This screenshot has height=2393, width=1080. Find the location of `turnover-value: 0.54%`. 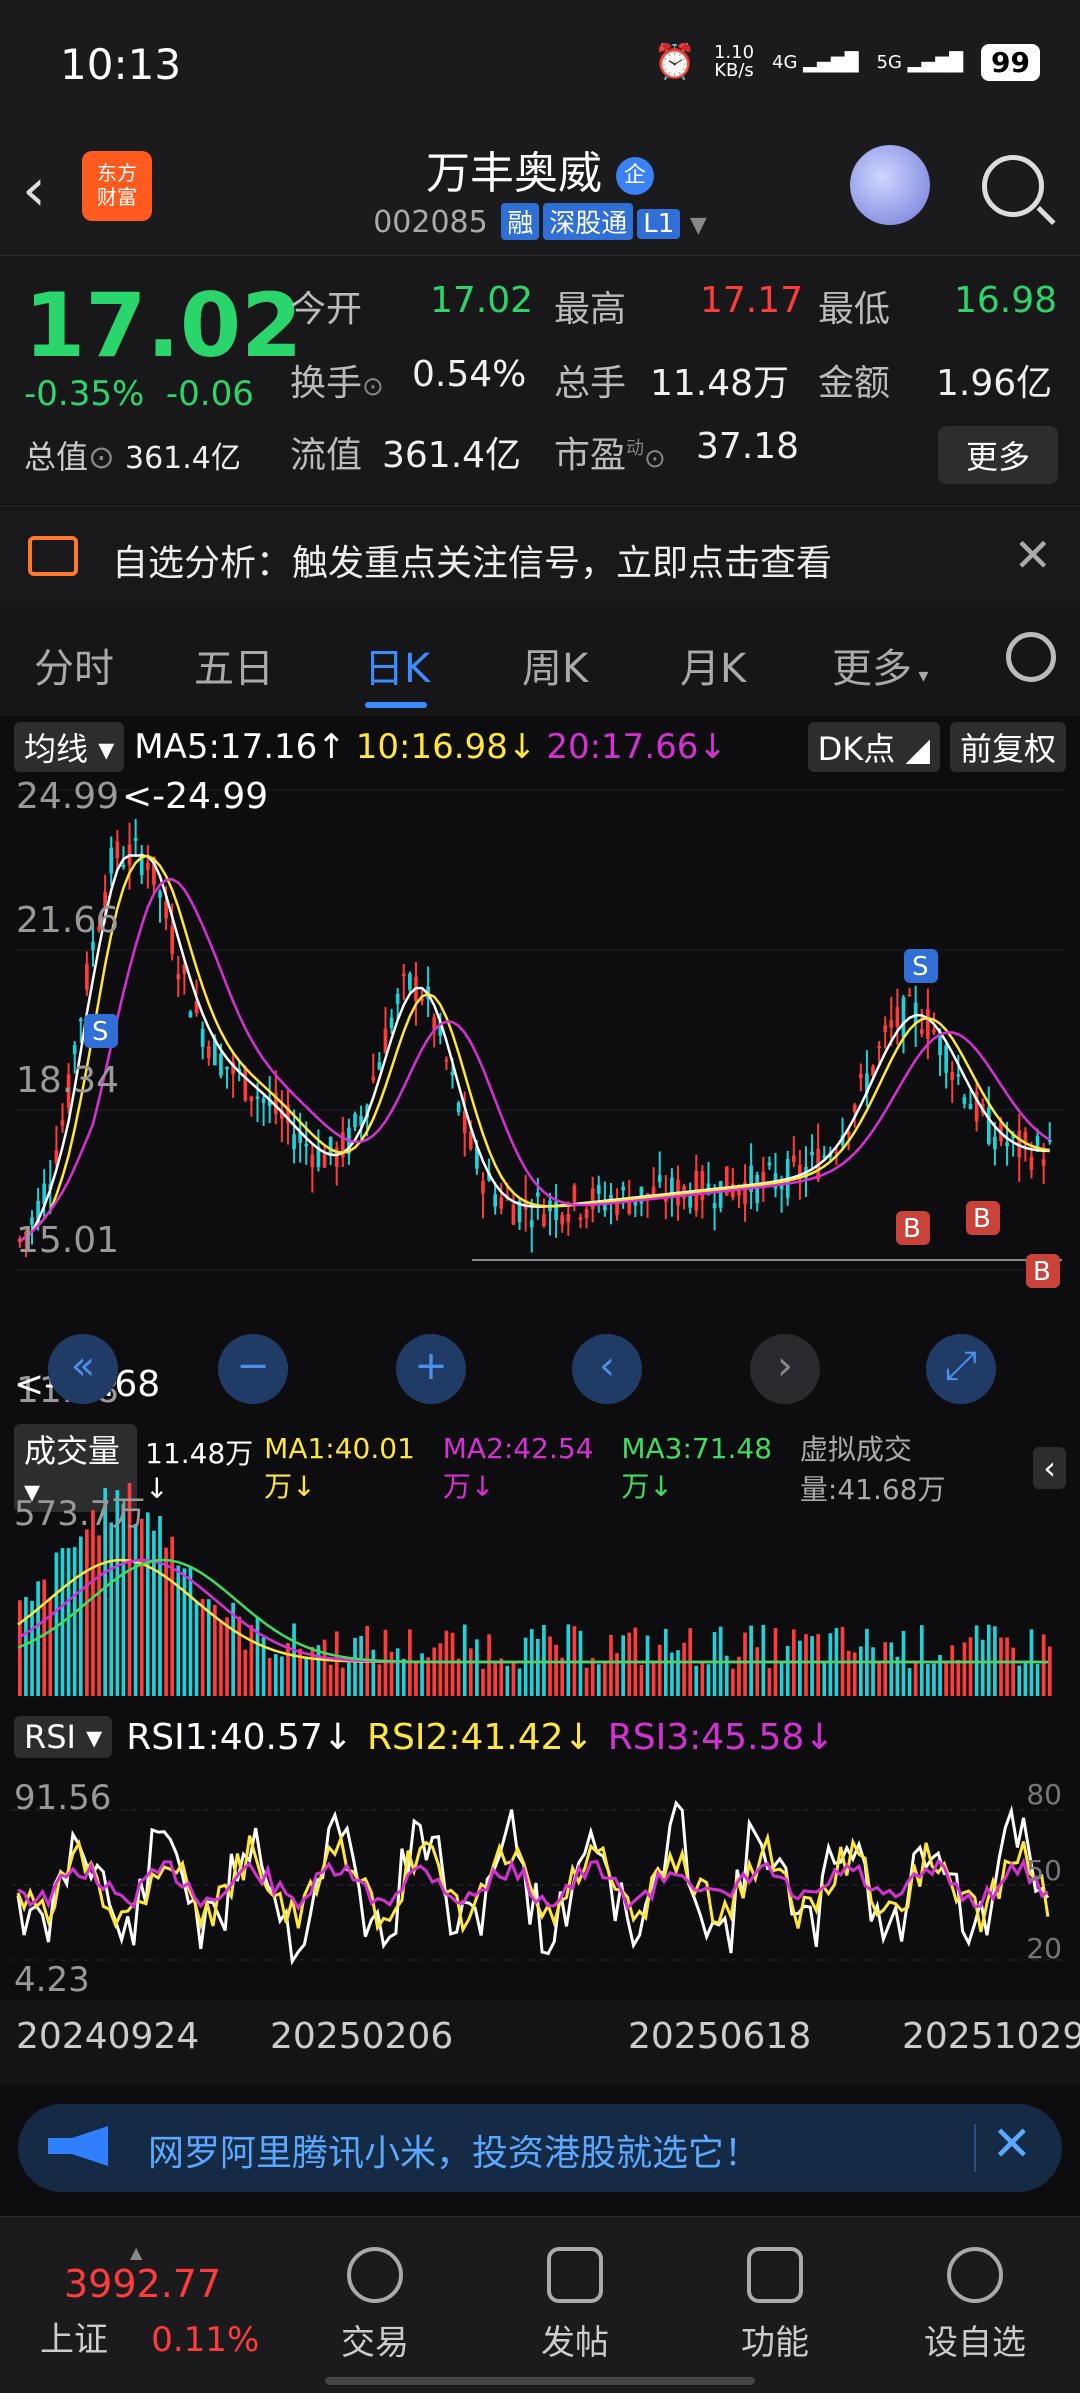

turnover-value: 0.54% is located at coordinates (469, 374).